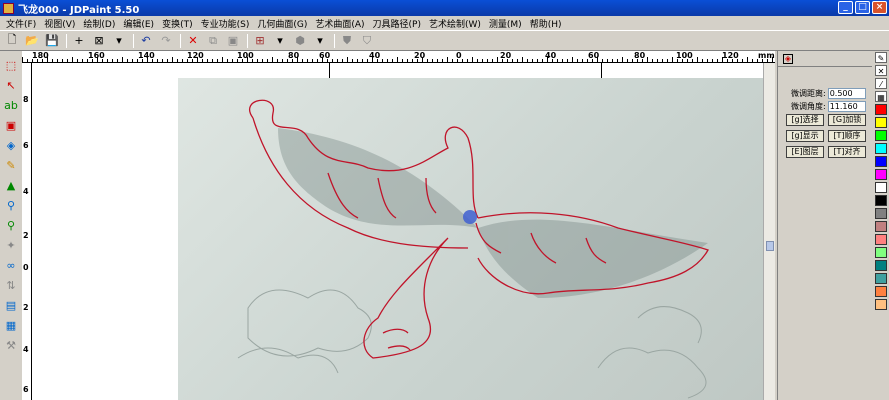 This screenshot has height=400, width=889. I want to click on order-button: [T]顺序, so click(847, 136).